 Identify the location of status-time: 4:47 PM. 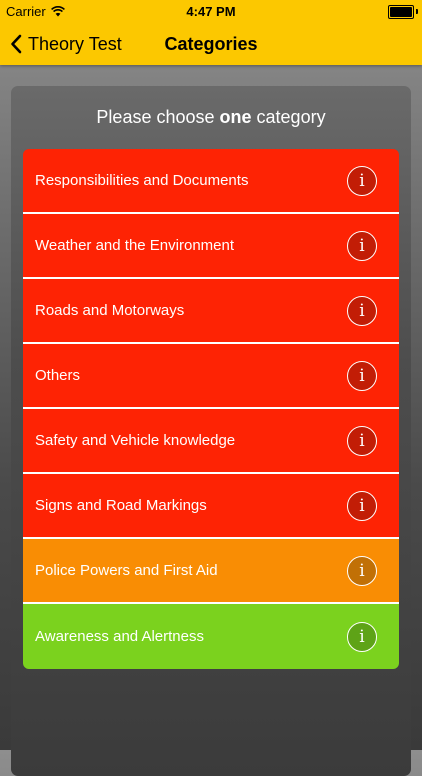
(211, 11).